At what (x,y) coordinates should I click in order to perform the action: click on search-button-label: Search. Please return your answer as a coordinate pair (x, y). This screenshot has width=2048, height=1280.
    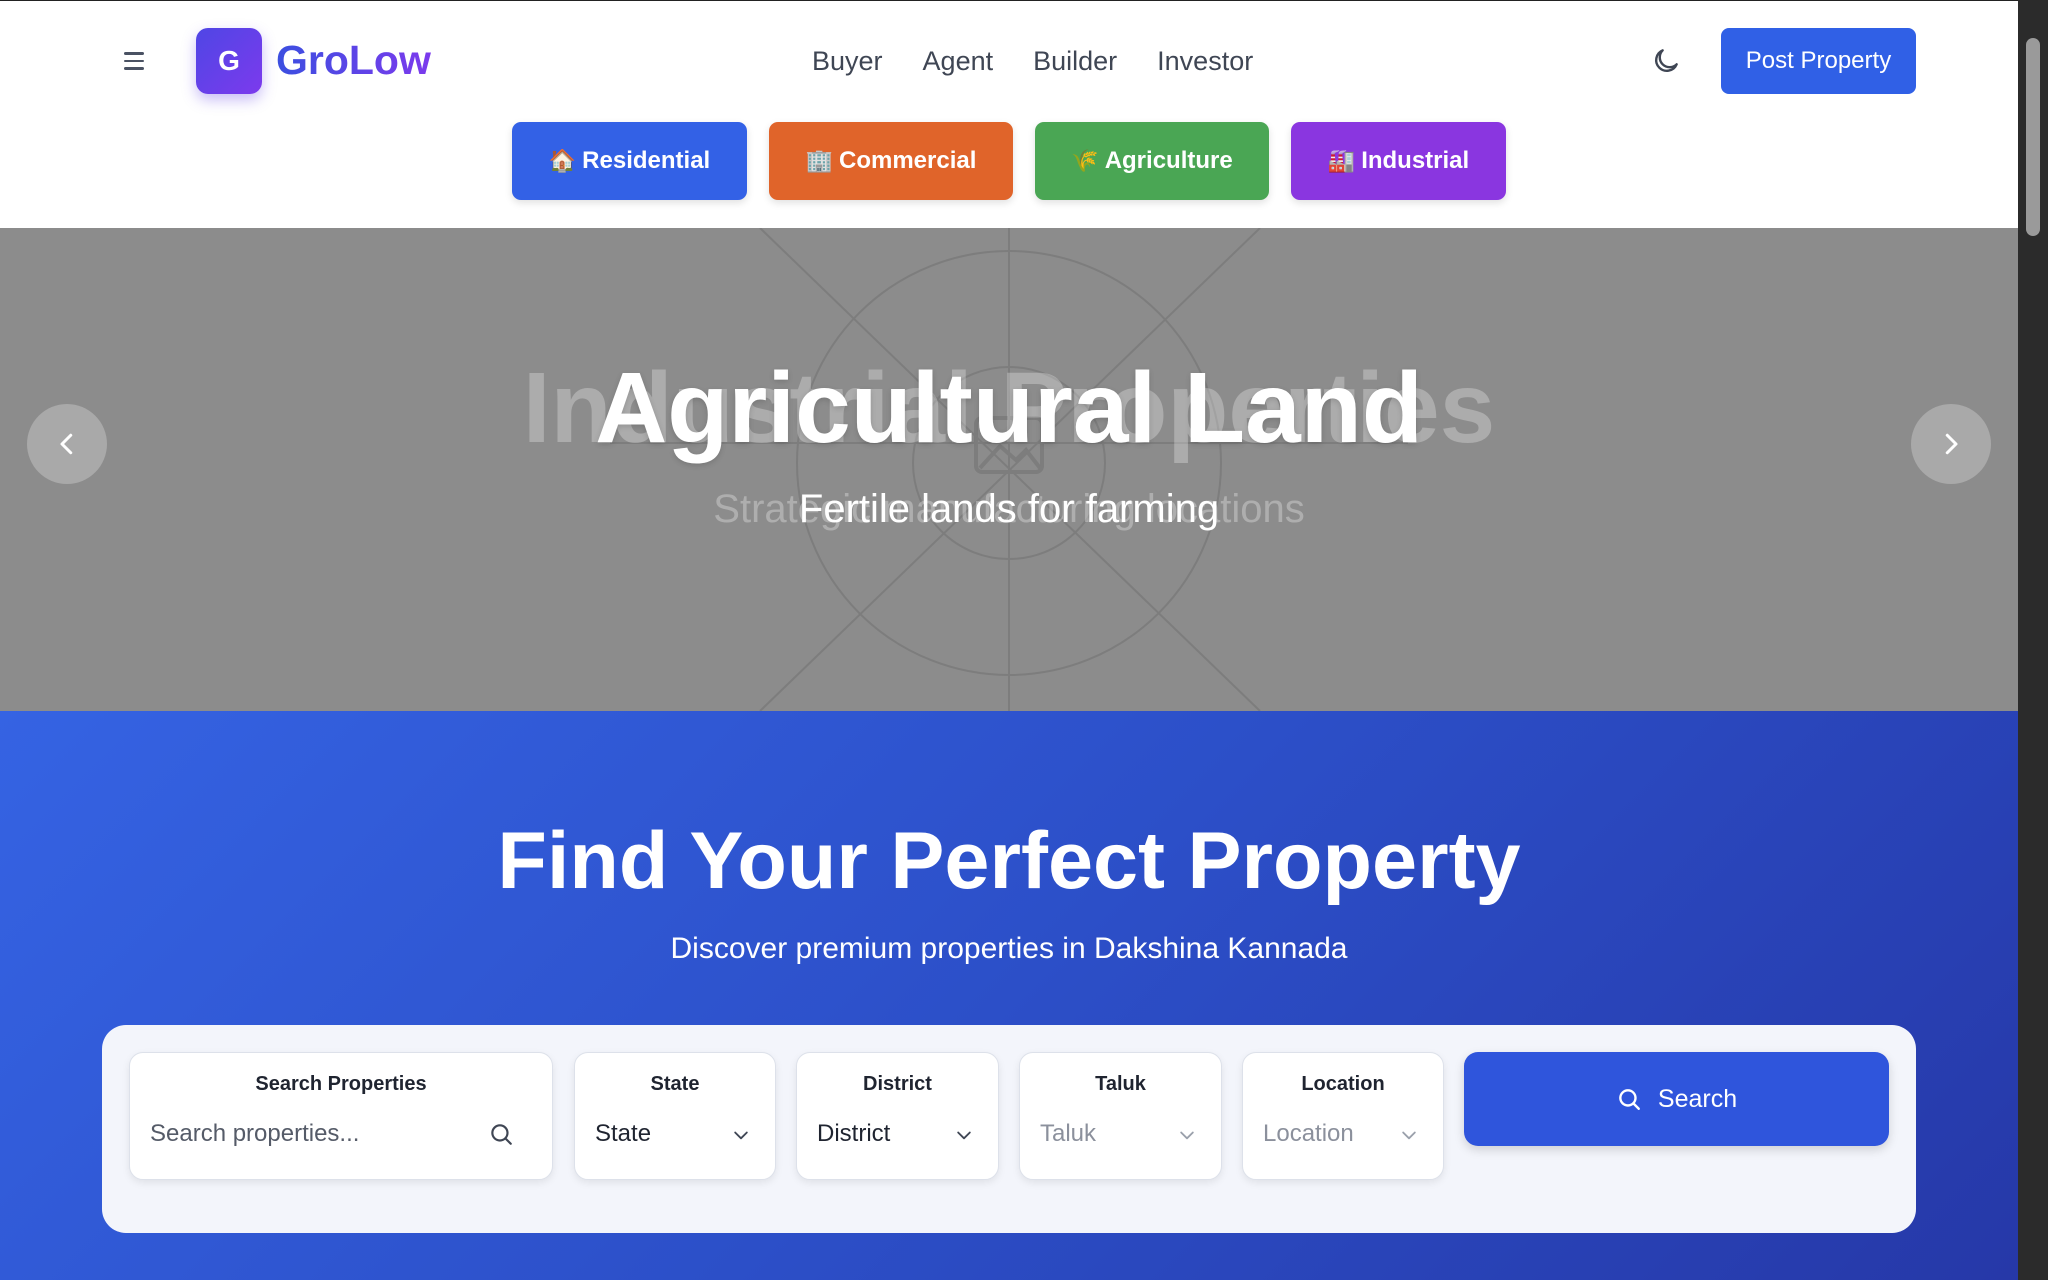
    Looking at the image, I should click on (1697, 1098).